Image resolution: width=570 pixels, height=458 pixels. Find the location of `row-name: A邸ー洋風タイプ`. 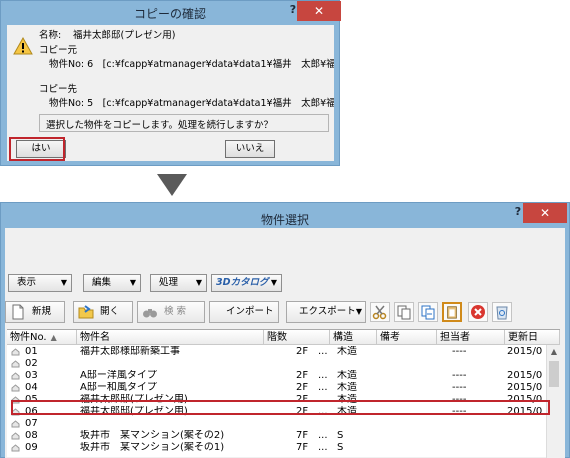

row-name: A邸ー洋風タイプ is located at coordinates (118, 375).